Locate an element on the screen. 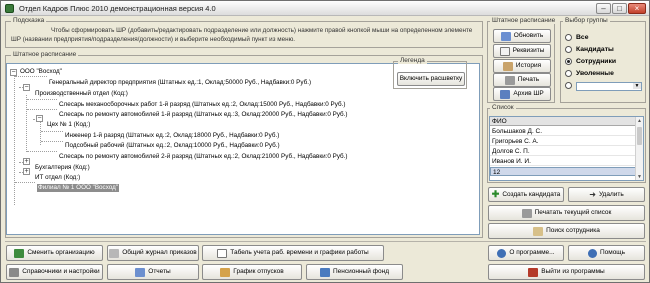  tree-node-department: Цех № 1 (Код:) is located at coordinates (68, 125).